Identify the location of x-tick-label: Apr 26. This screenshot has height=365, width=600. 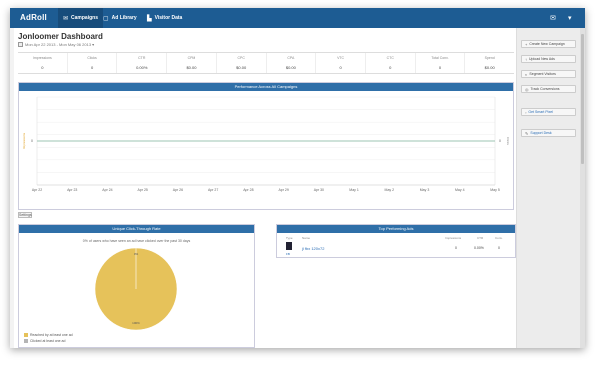
(178, 190).